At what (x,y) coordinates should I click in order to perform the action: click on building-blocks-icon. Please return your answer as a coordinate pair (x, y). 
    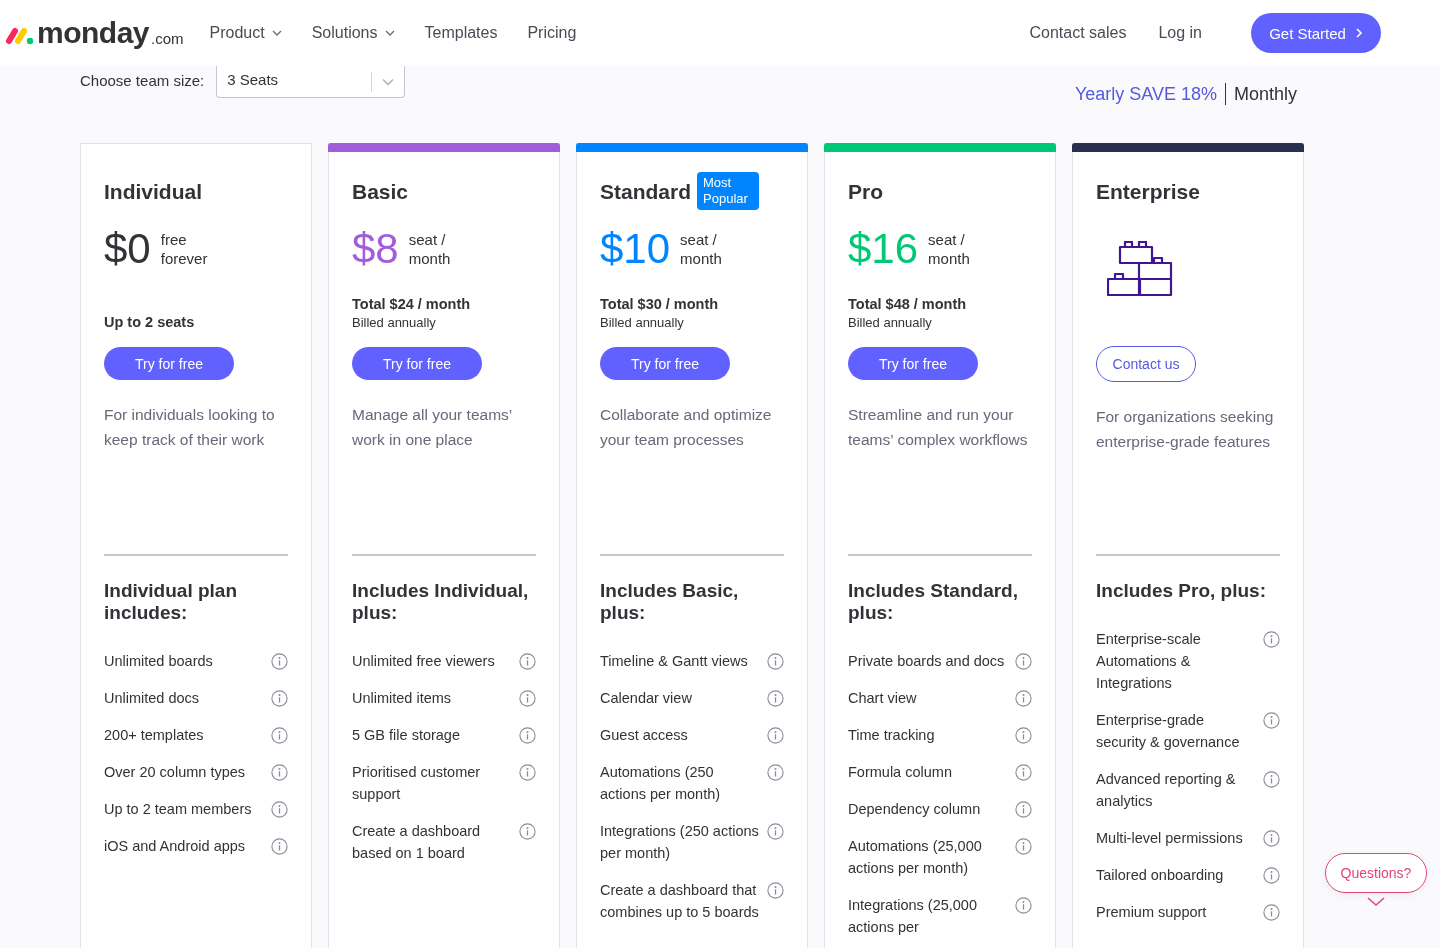
    Looking at the image, I should click on (1140, 269).